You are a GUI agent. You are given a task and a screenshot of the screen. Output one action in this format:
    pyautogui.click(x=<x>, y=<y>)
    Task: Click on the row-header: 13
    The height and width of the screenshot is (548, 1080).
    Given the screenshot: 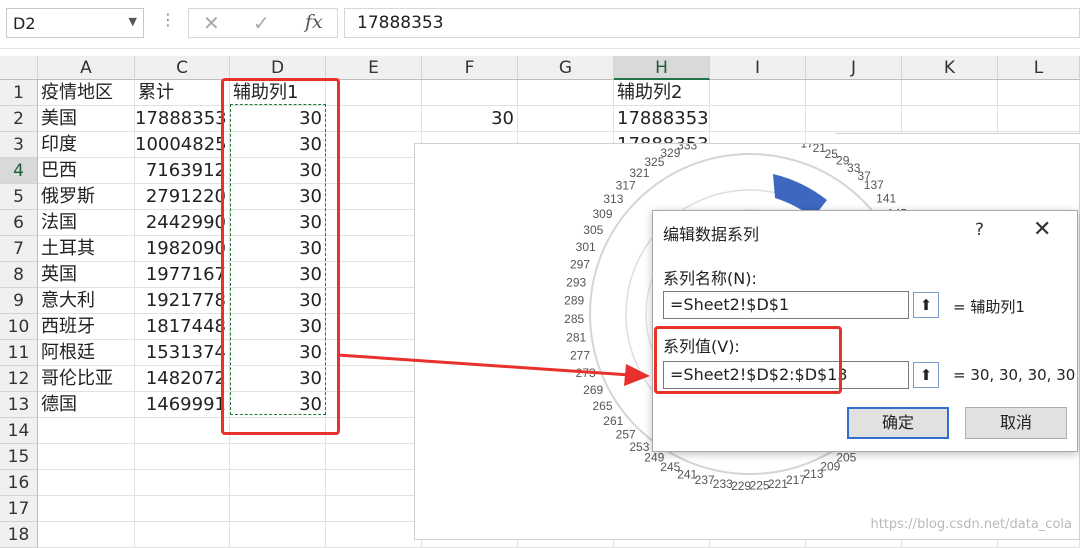 What is the action you would take?
    pyautogui.click(x=19, y=405)
    